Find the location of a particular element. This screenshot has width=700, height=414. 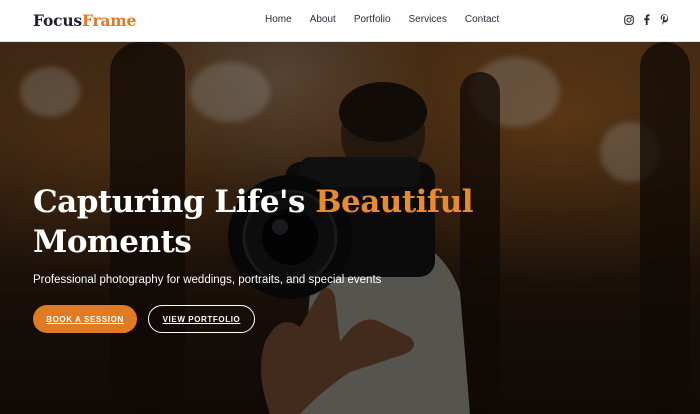

headline-text-part1: Capturing Life's is located at coordinates (174, 202).